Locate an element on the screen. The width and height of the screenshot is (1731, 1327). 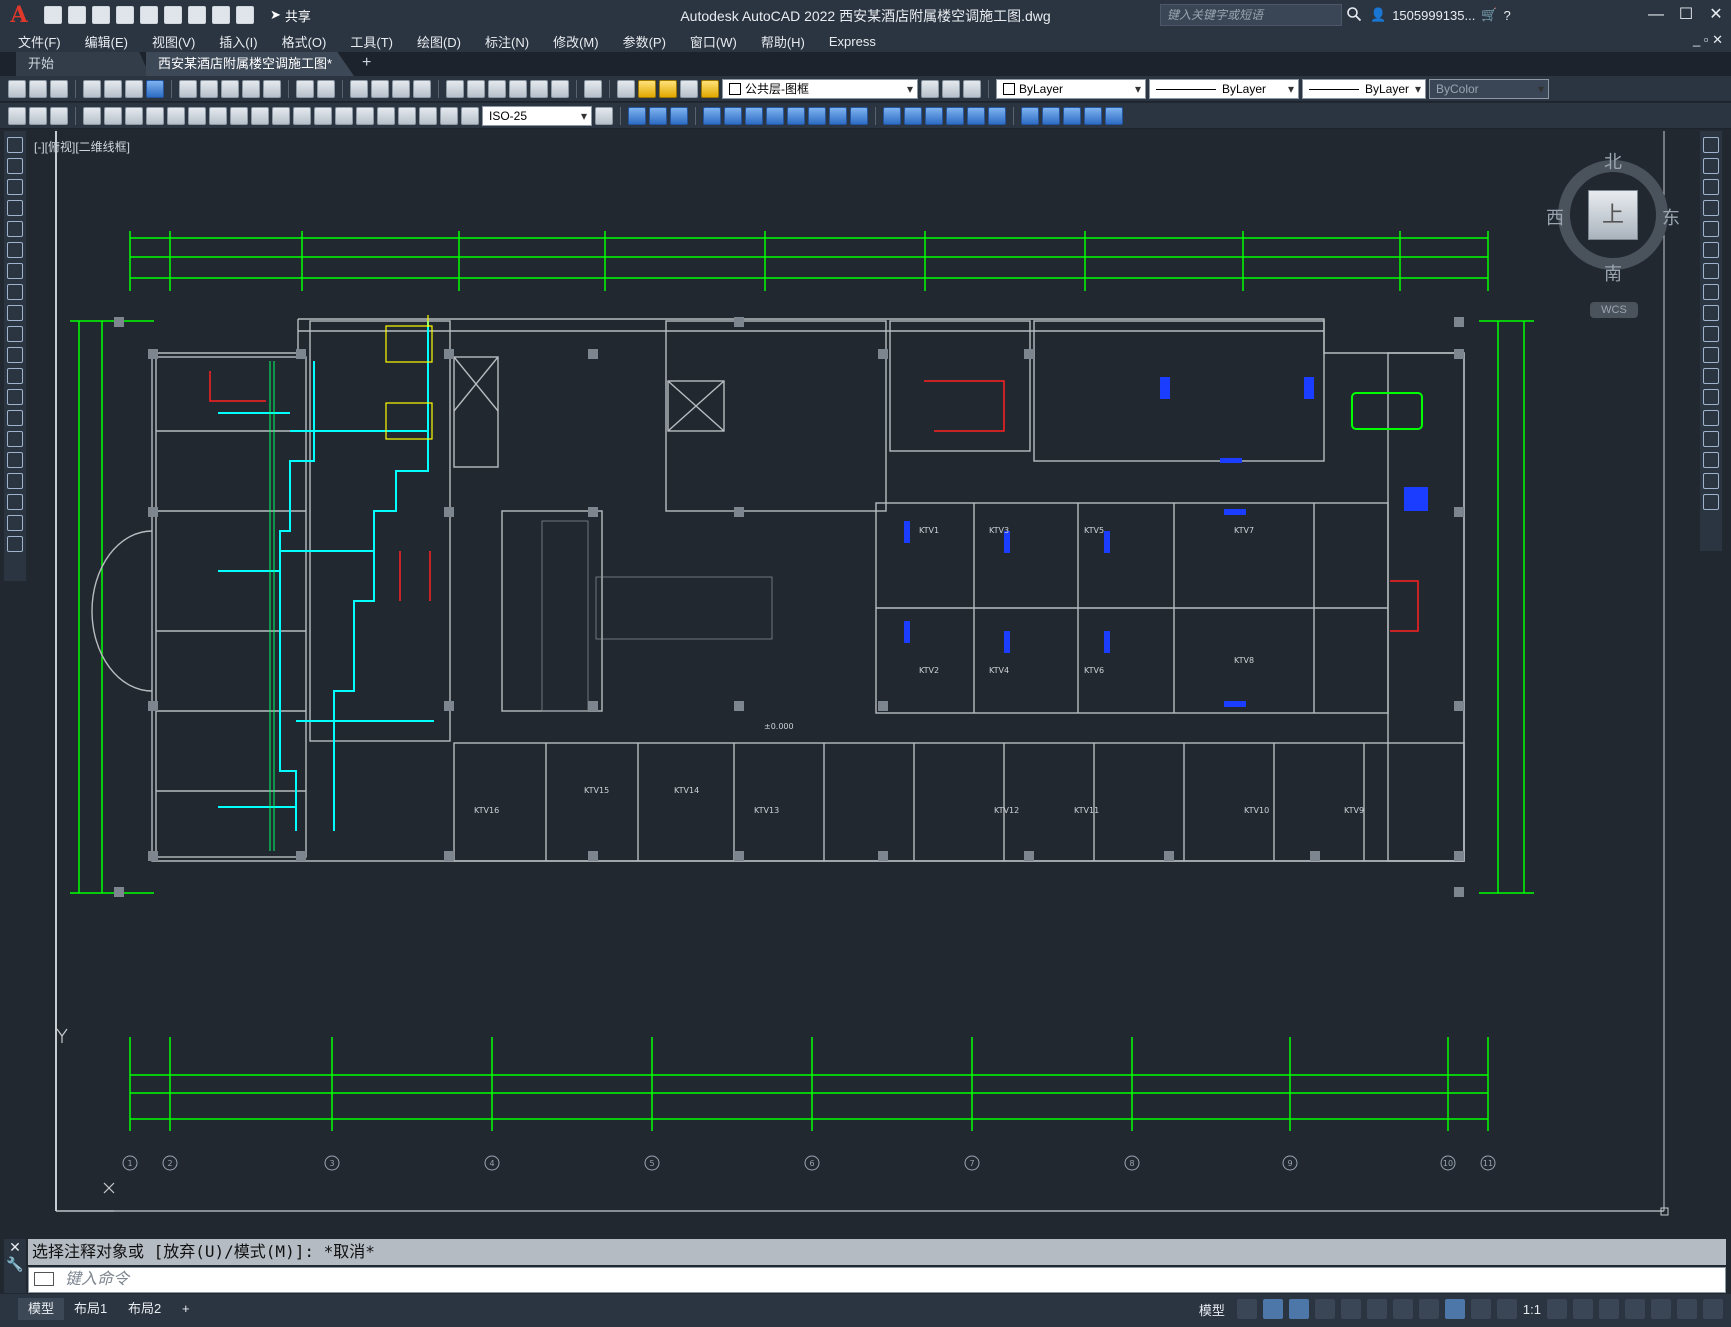
snap-icon is located at coordinates (1272, 1309).